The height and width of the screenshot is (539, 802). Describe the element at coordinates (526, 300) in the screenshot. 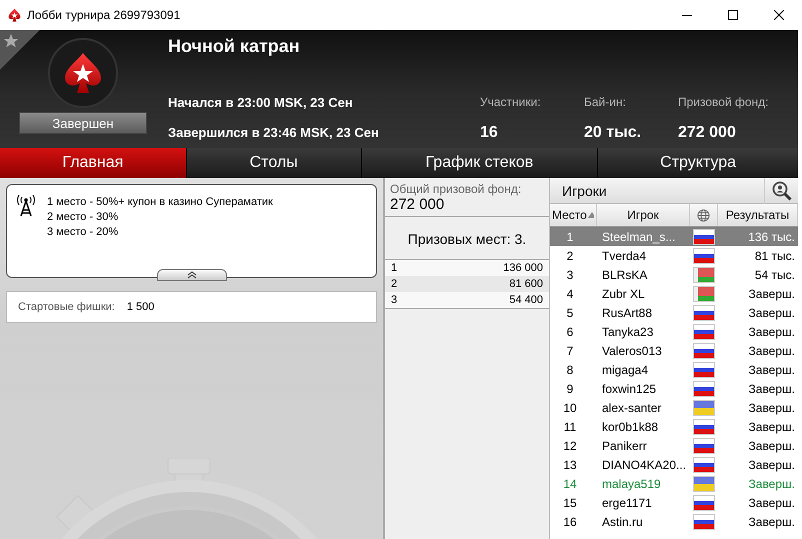

I see `prize-amount: 54 400` at that location.